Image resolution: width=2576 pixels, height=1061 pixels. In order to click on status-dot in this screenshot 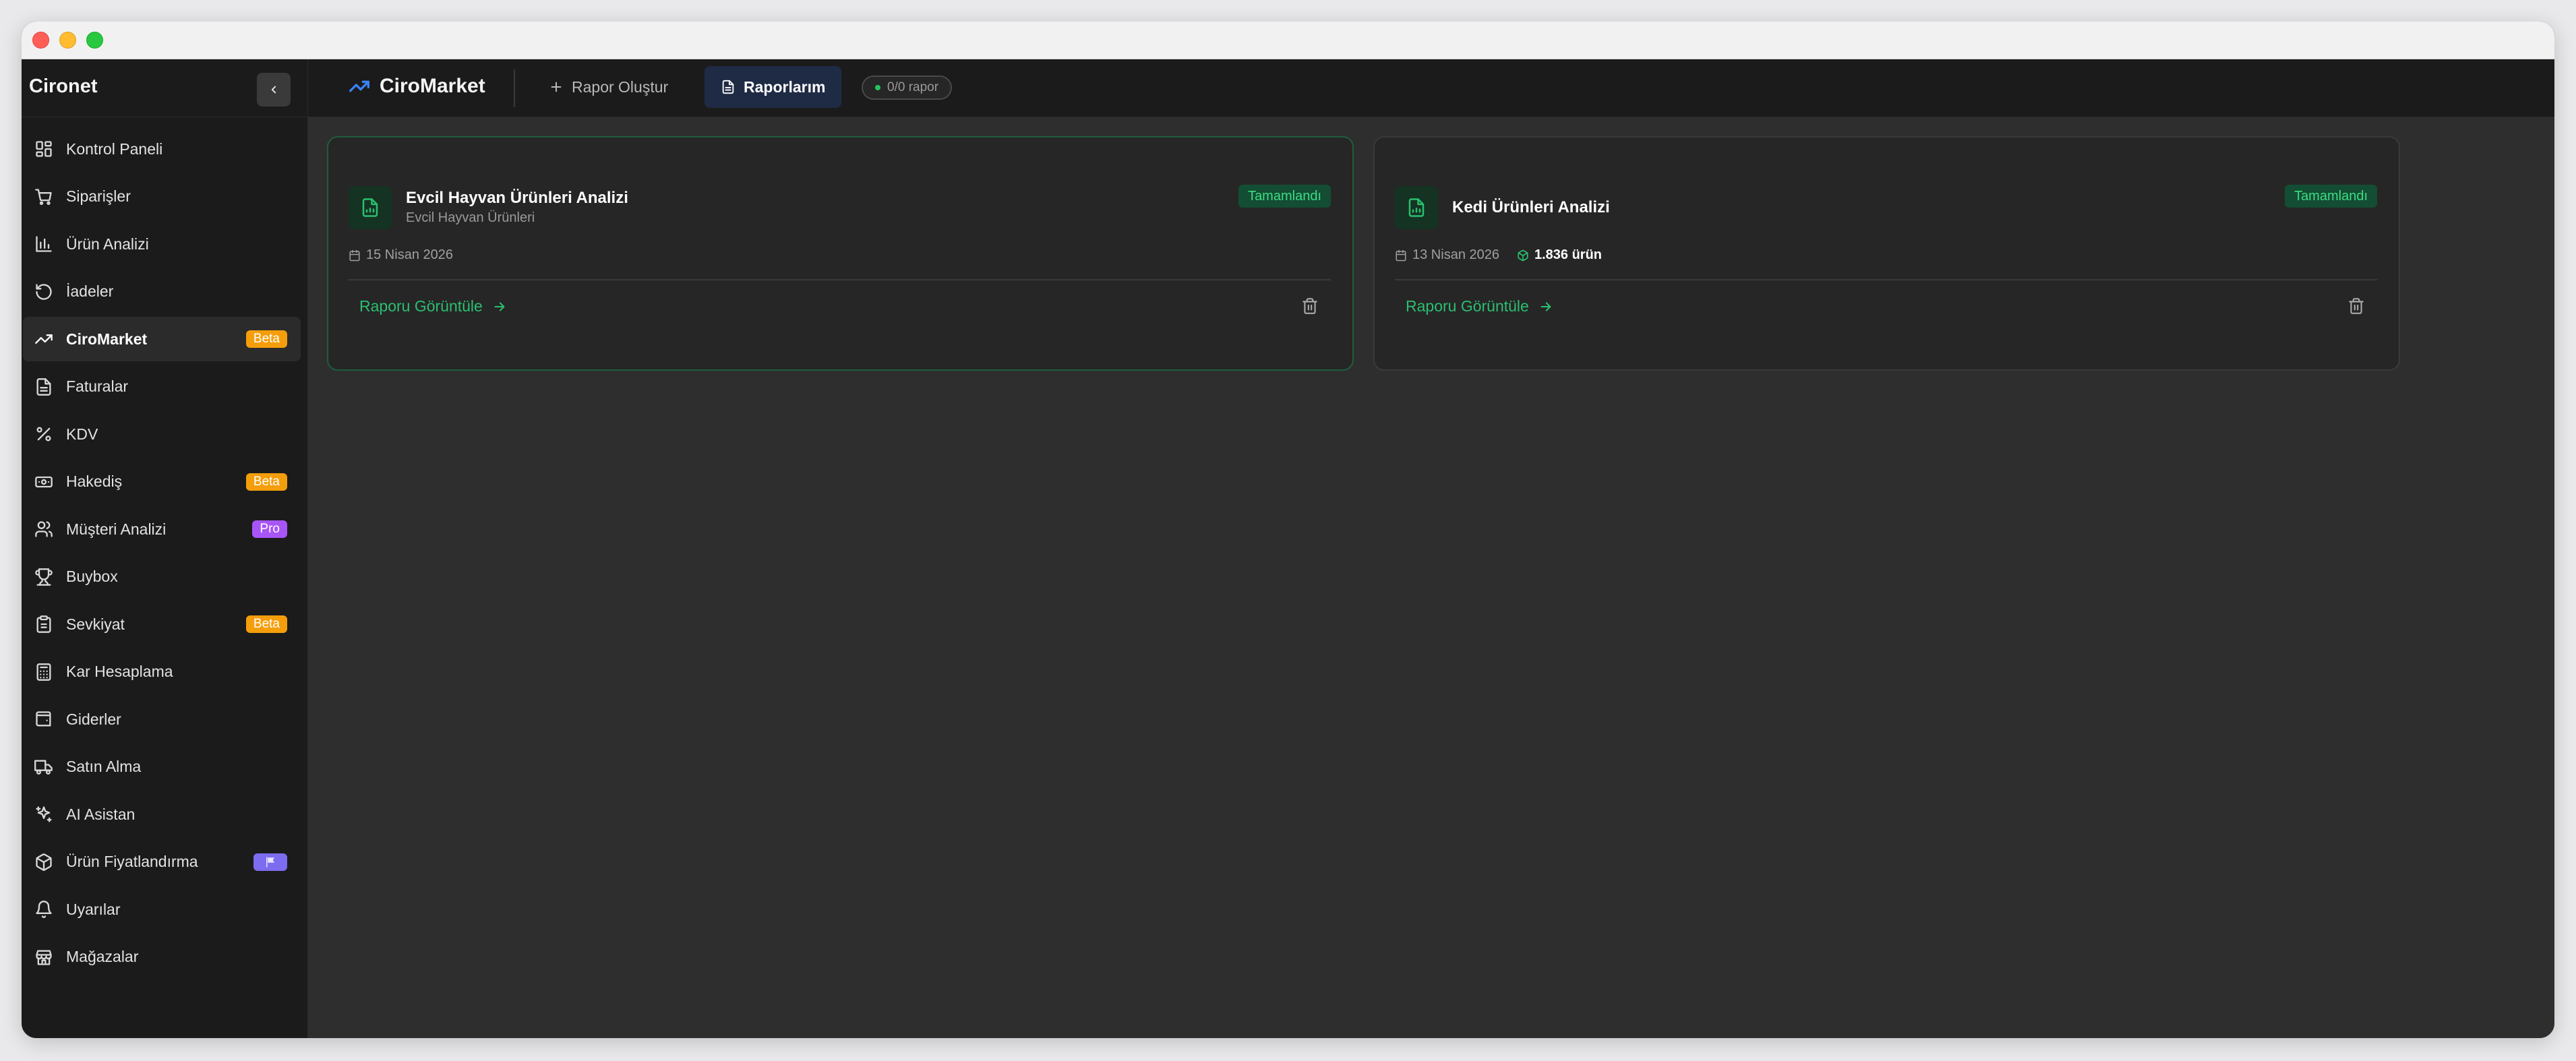, I will do `click(877, 87)`.